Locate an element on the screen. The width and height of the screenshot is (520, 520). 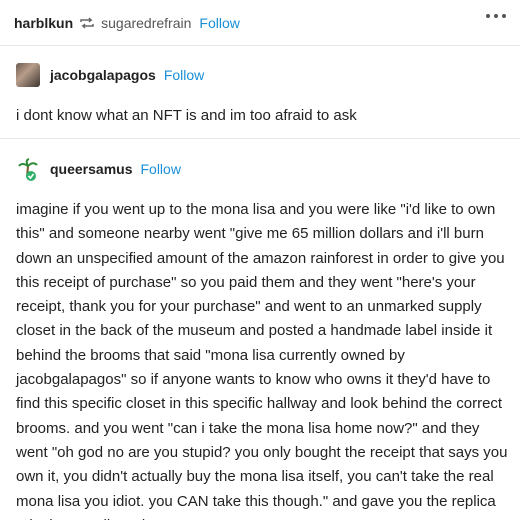
post-header: harblkun sugaredrefrain Follow is located at coordinates (260, 22).